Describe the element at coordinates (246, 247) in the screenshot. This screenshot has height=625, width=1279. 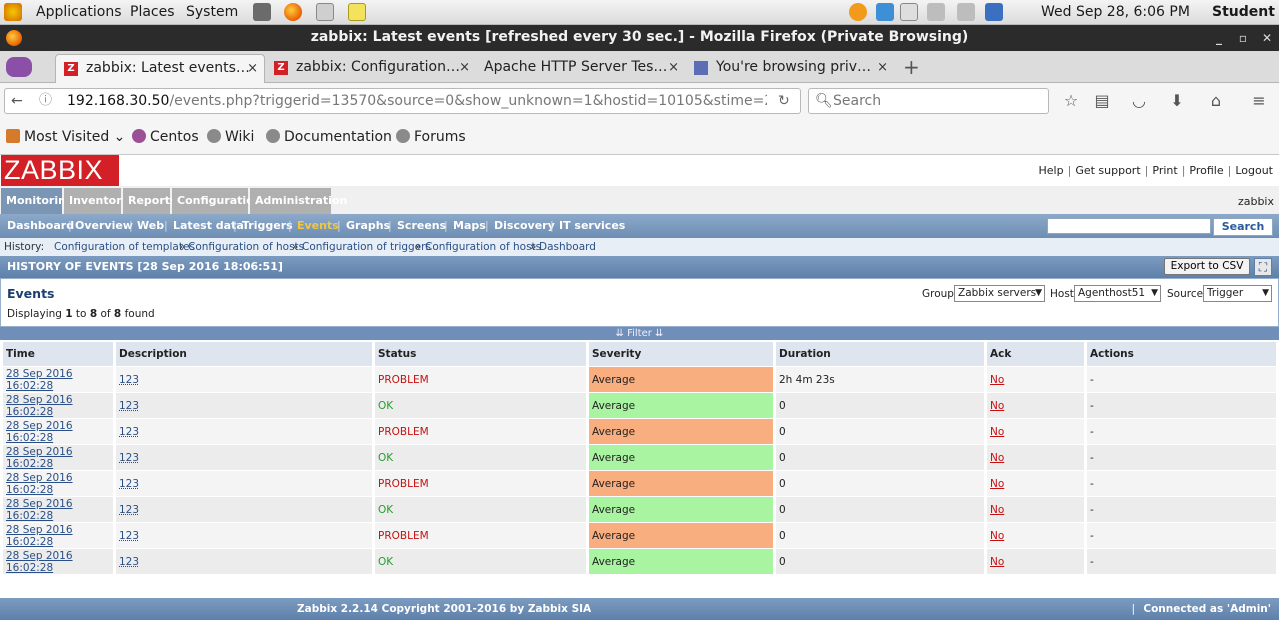
I see `history-link-hosts: Configuration of hosts` at that location.